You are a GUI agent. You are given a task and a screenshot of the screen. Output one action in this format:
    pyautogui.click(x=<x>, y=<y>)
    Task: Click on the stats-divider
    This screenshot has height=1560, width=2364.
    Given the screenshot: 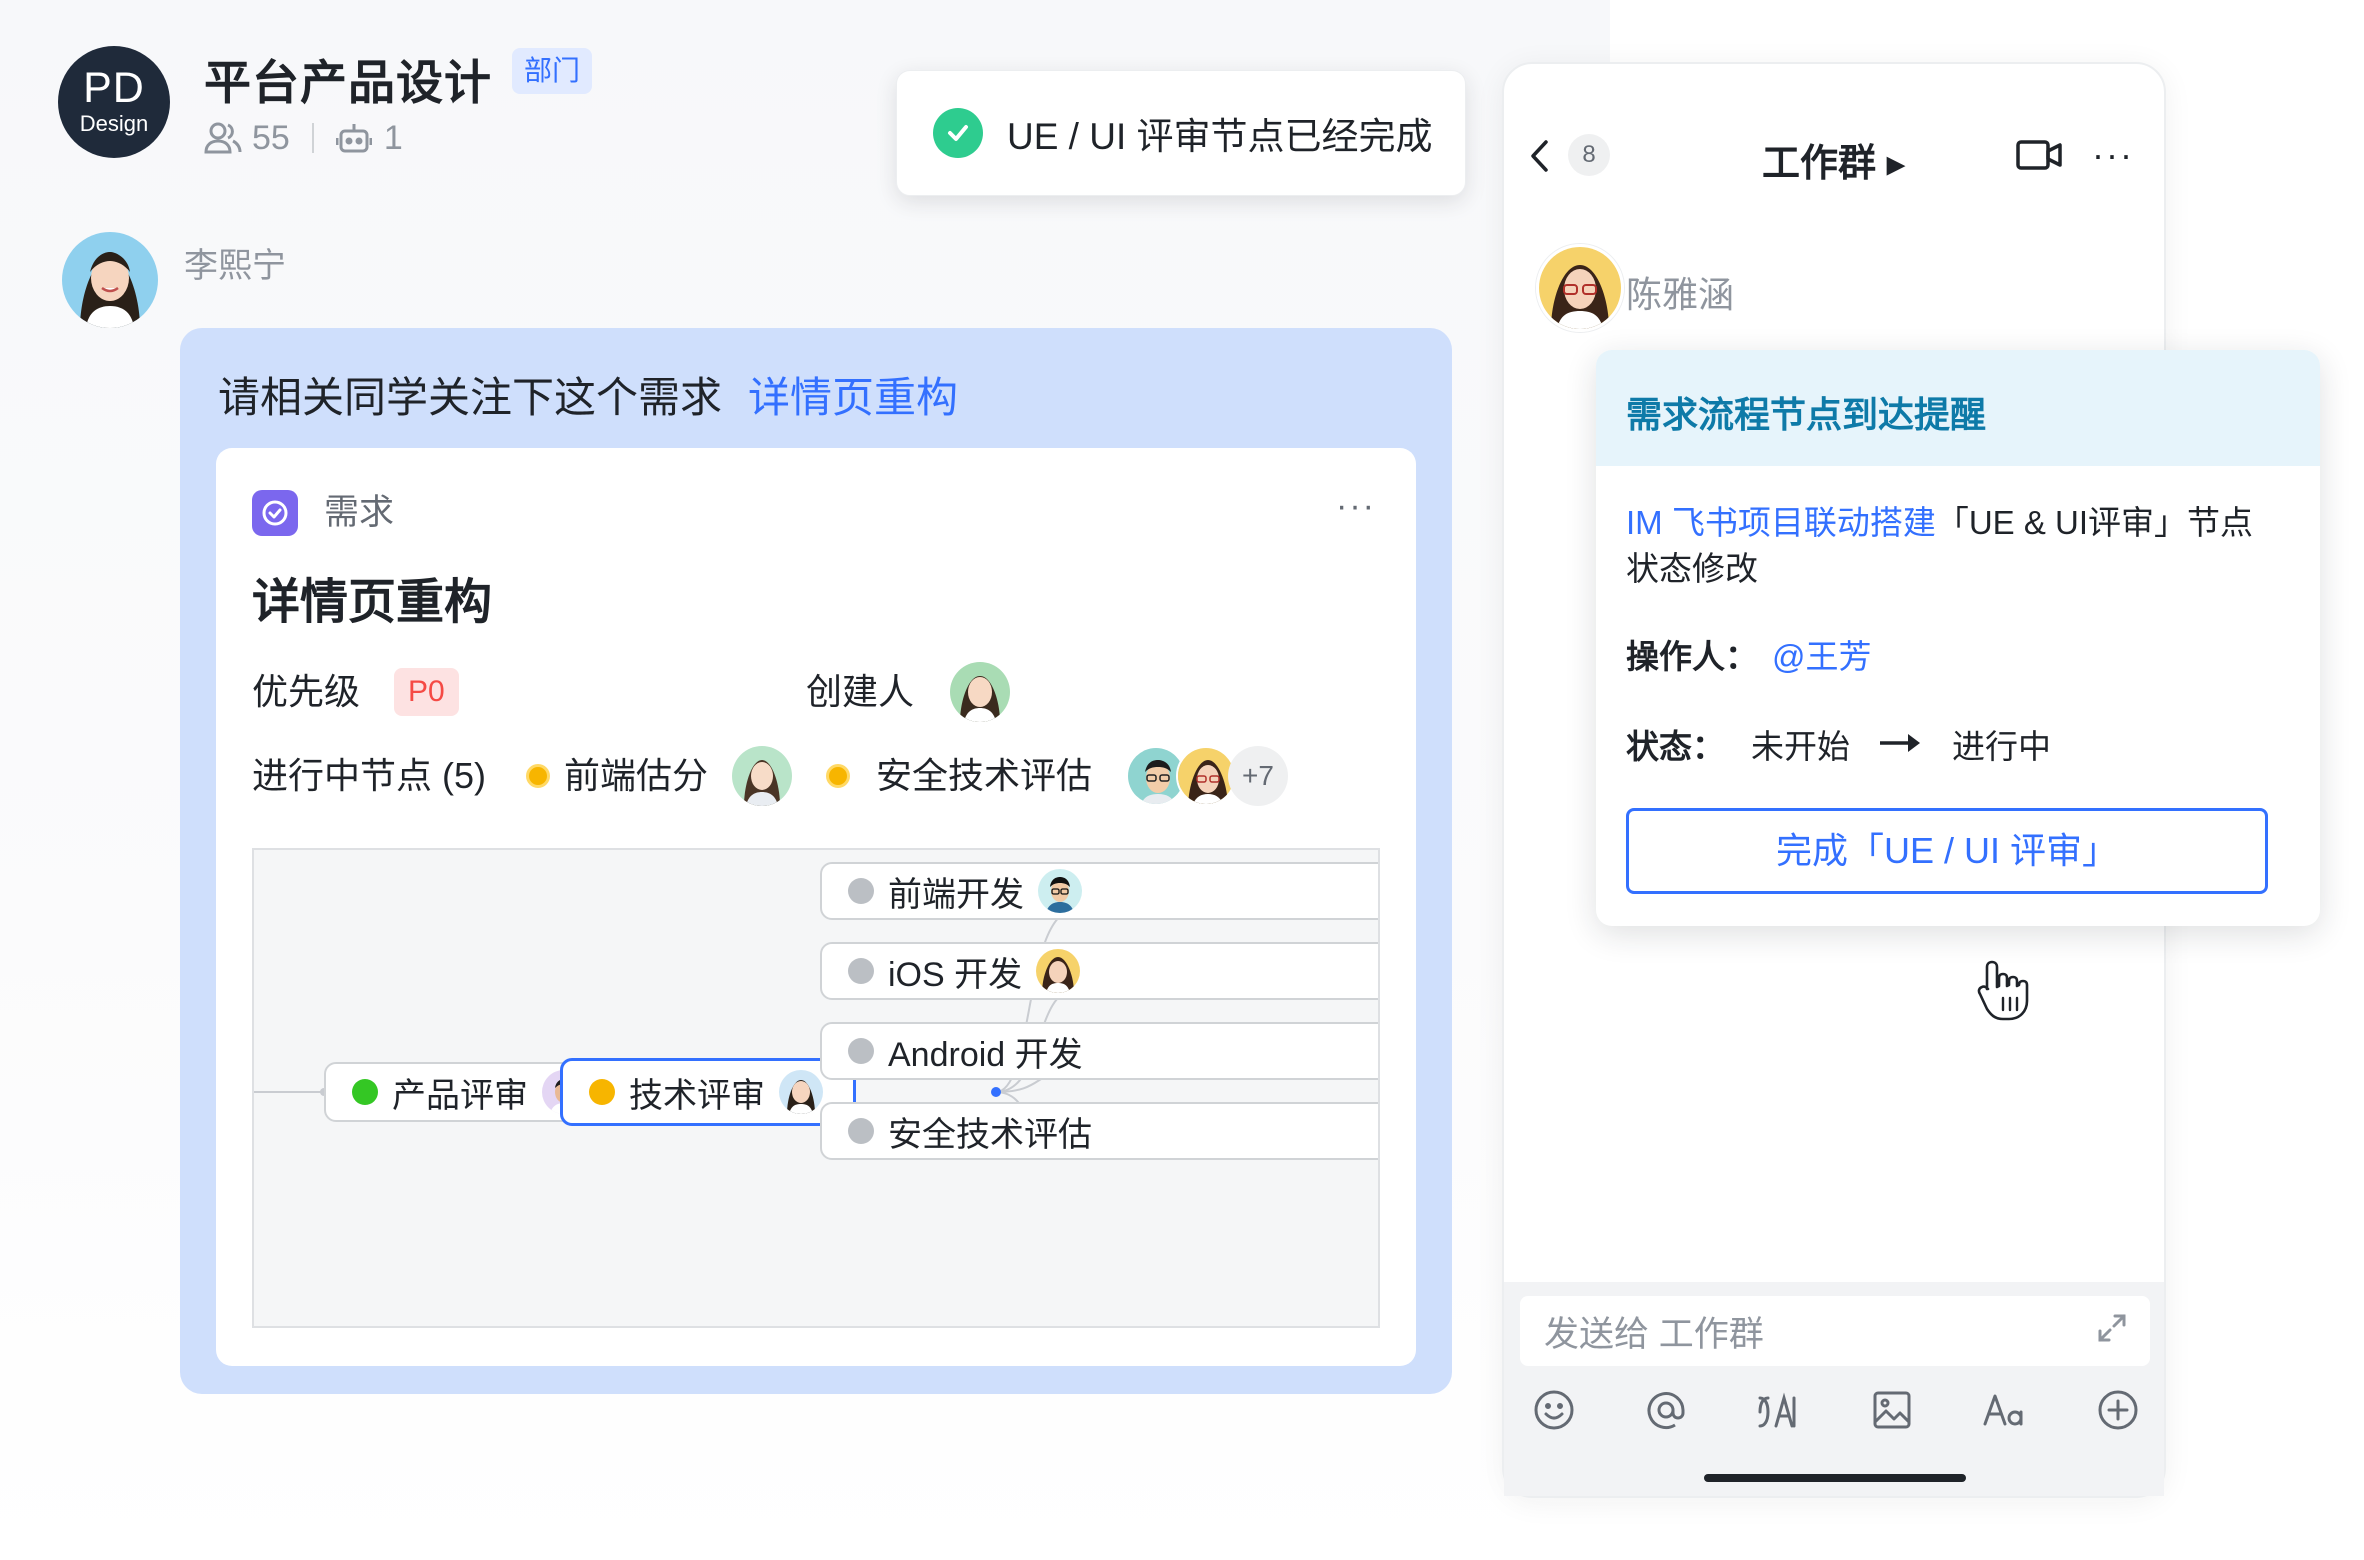 What is the action you would take?
    pyautogui.click(x=312, y=138)
    